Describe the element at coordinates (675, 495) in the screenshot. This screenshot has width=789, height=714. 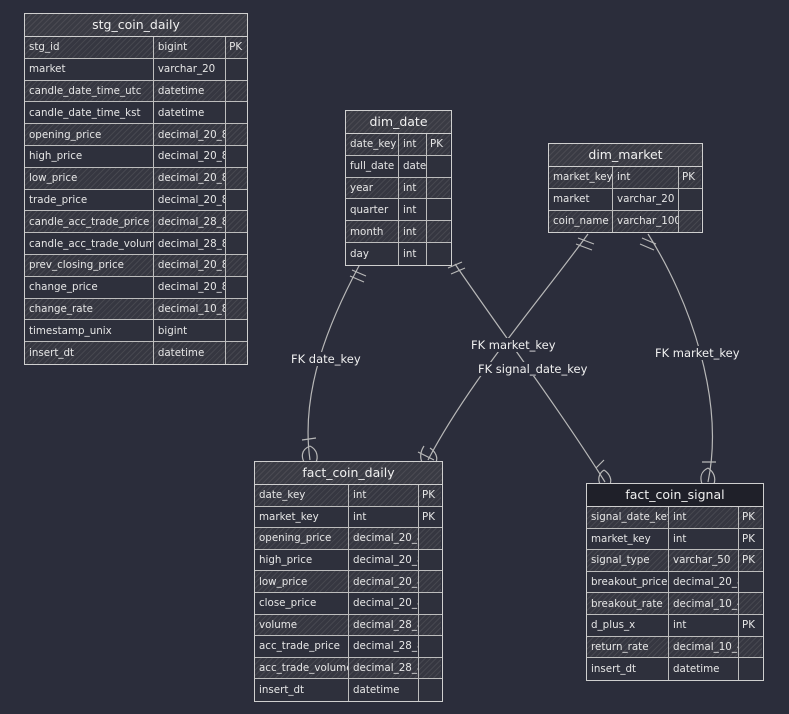
I see `table-title: fact_coin_signal` at that location.